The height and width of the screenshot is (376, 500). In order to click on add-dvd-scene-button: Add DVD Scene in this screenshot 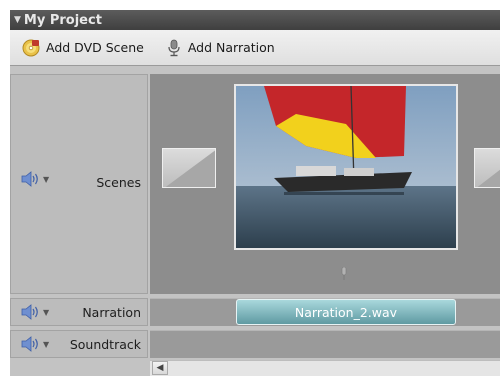, I will do `click(83, 48)`.